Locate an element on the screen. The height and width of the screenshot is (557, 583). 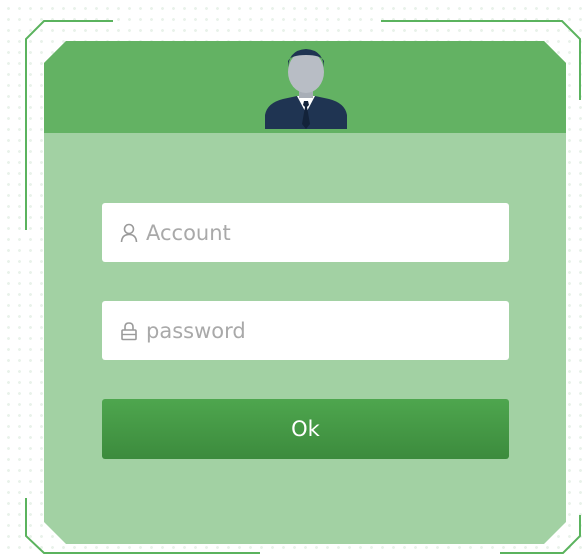
panel-header is located at coordinates (305, 87).